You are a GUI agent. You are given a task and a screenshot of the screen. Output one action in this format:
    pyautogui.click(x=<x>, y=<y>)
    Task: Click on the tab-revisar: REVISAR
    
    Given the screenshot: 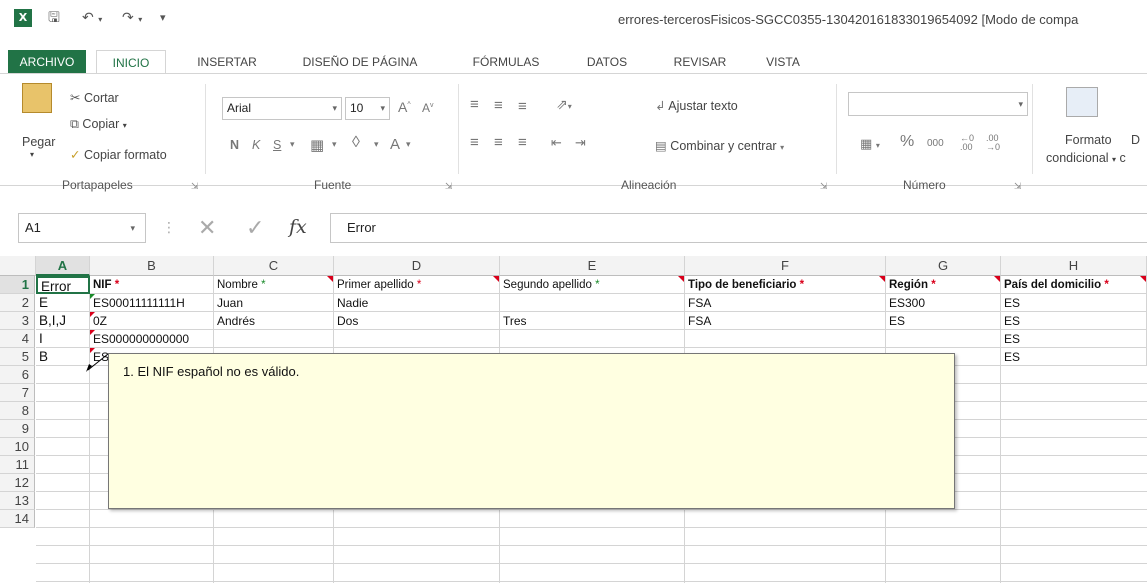 What is the action you would take?
    pyautogui.click(x=700, y=62)
    